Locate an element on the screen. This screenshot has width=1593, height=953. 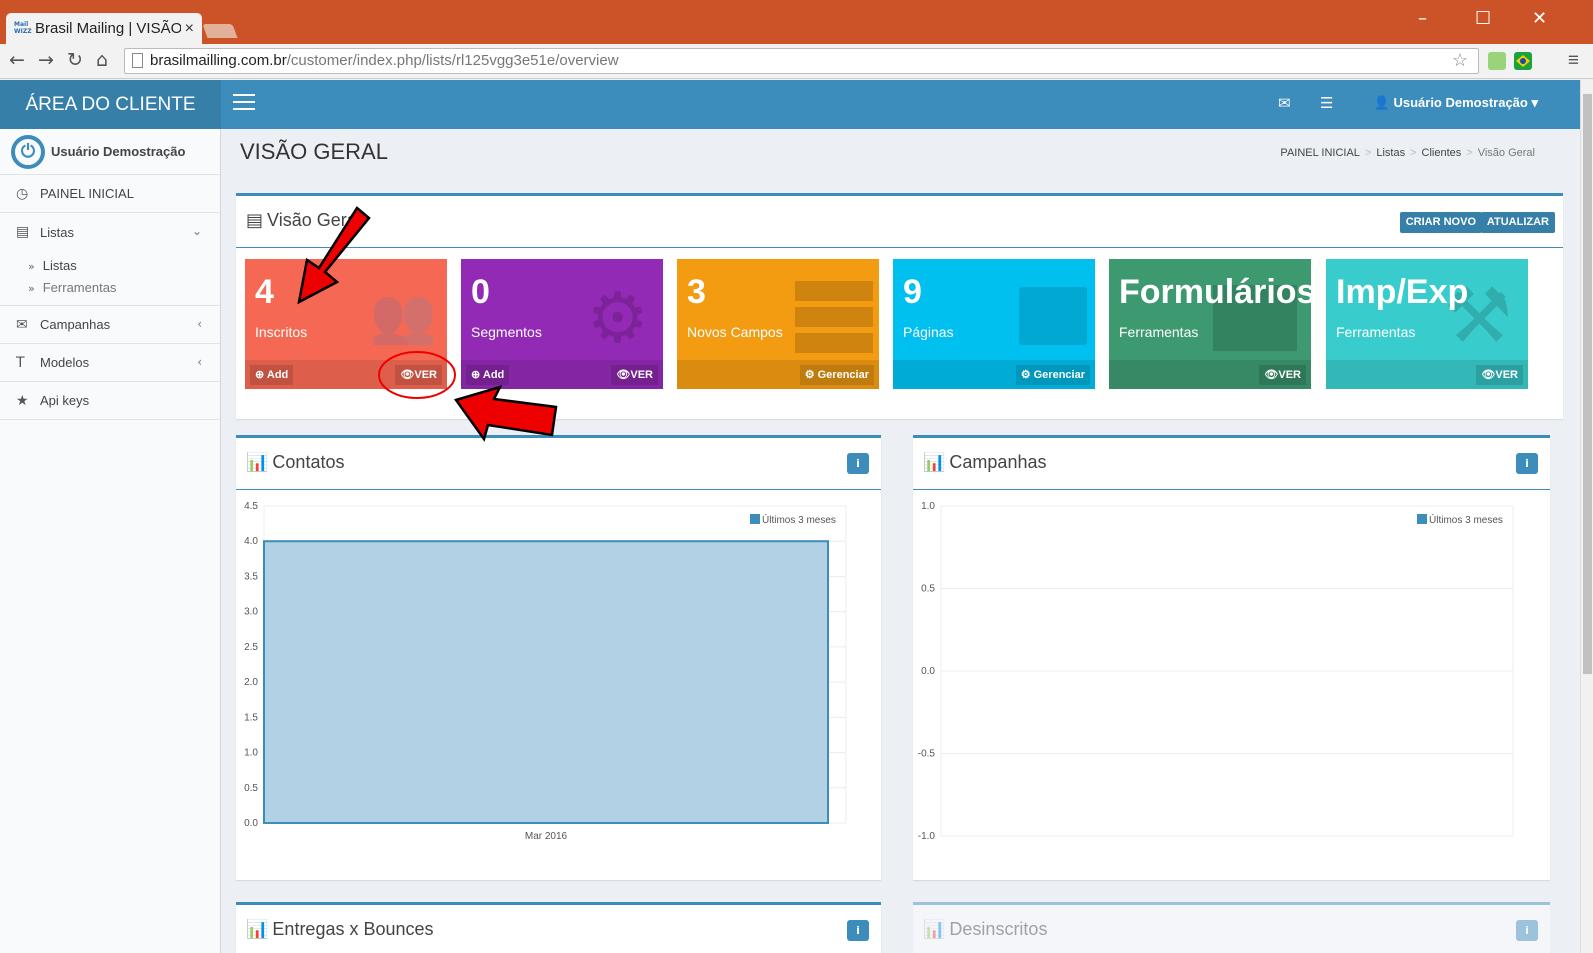
box-title: 📊 Entregas x Bounces is located at coordinates (340, 929).